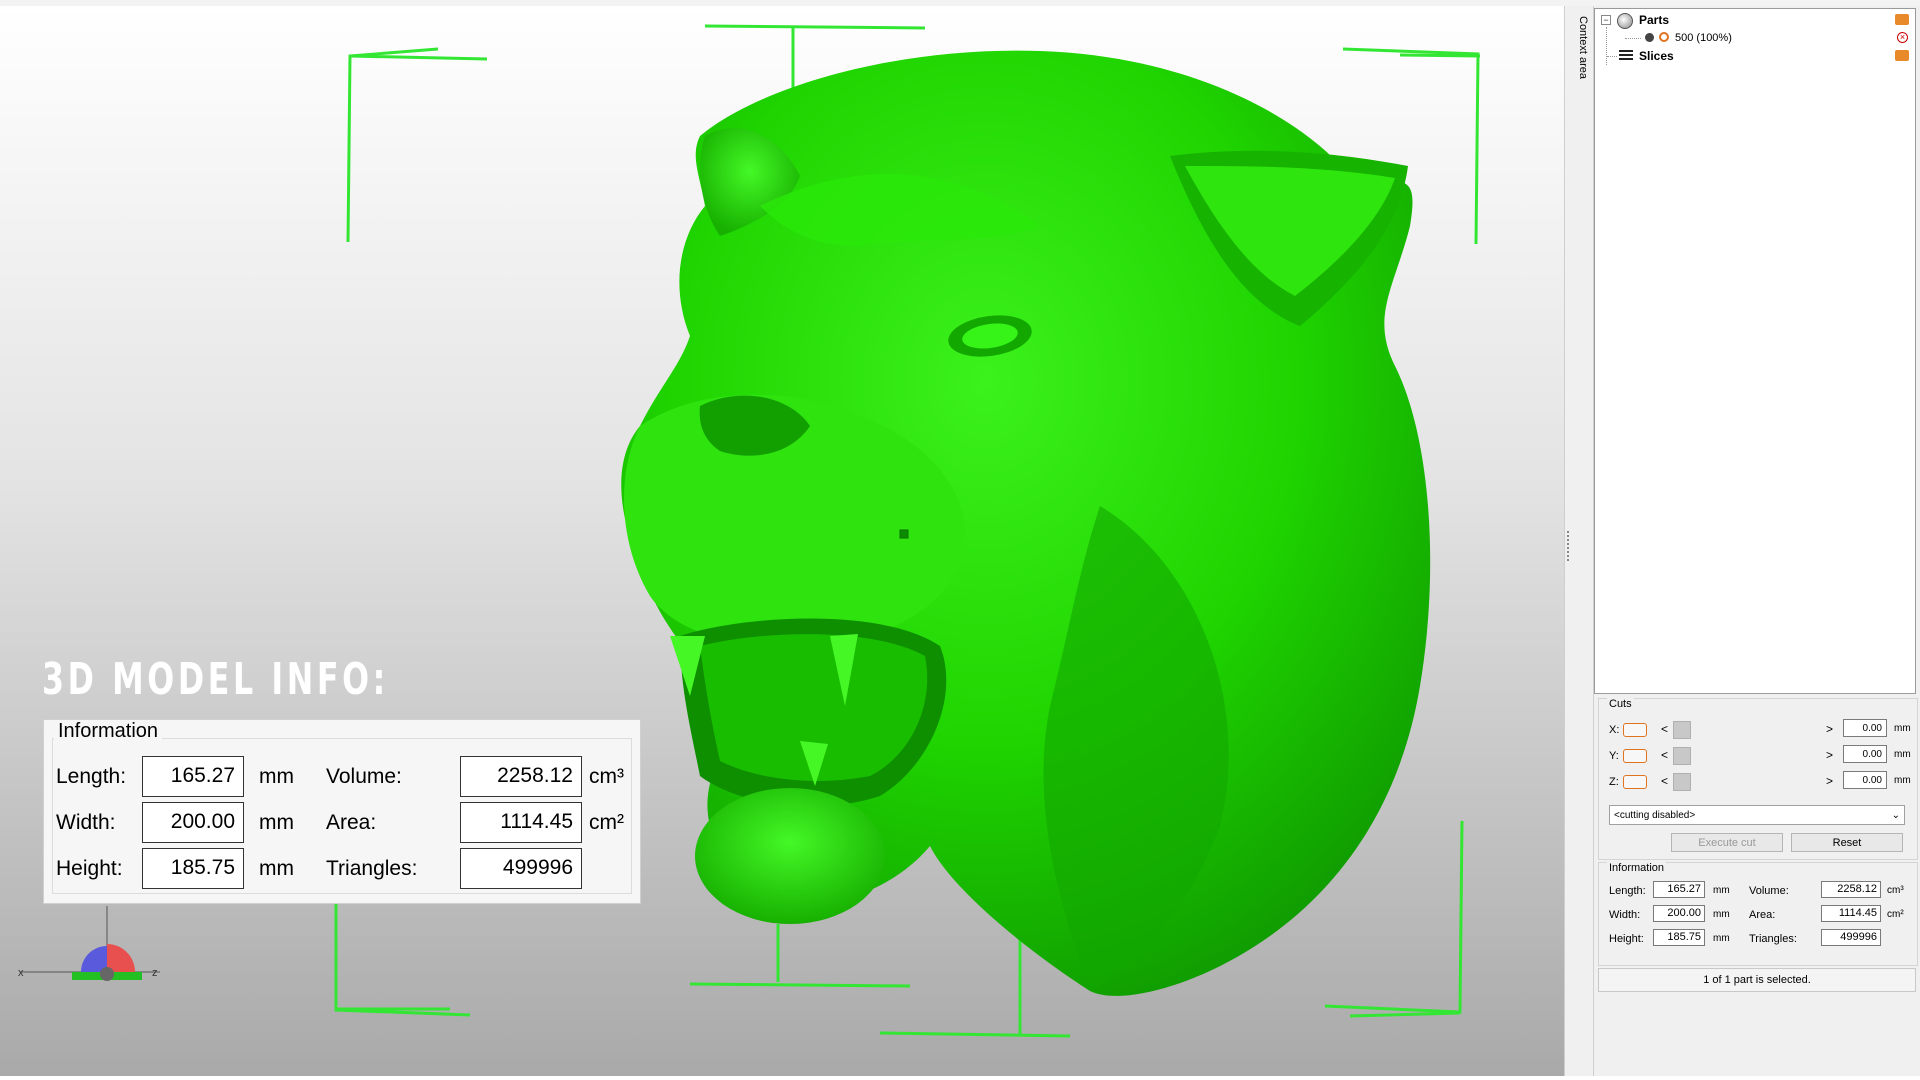 This screenshot has height=1080, width=1920. What do you see at coordinates (155, 973) in the screenshot?
I see `z-axis-label: z` at bounding box center [155, 973].